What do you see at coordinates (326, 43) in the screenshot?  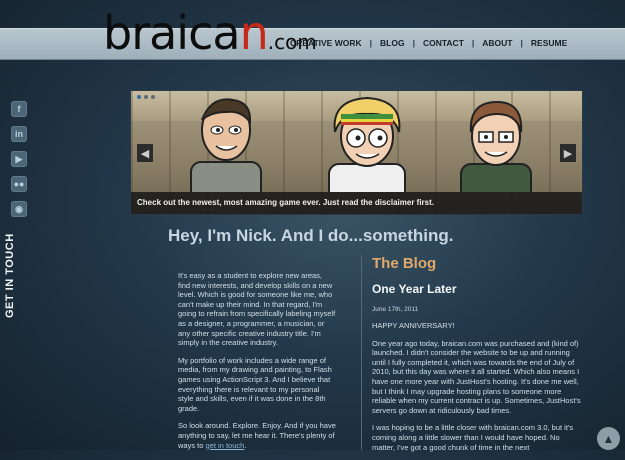 I see `nav-creative-work: CREATIVE WORK` at bounding box center [326, 43].